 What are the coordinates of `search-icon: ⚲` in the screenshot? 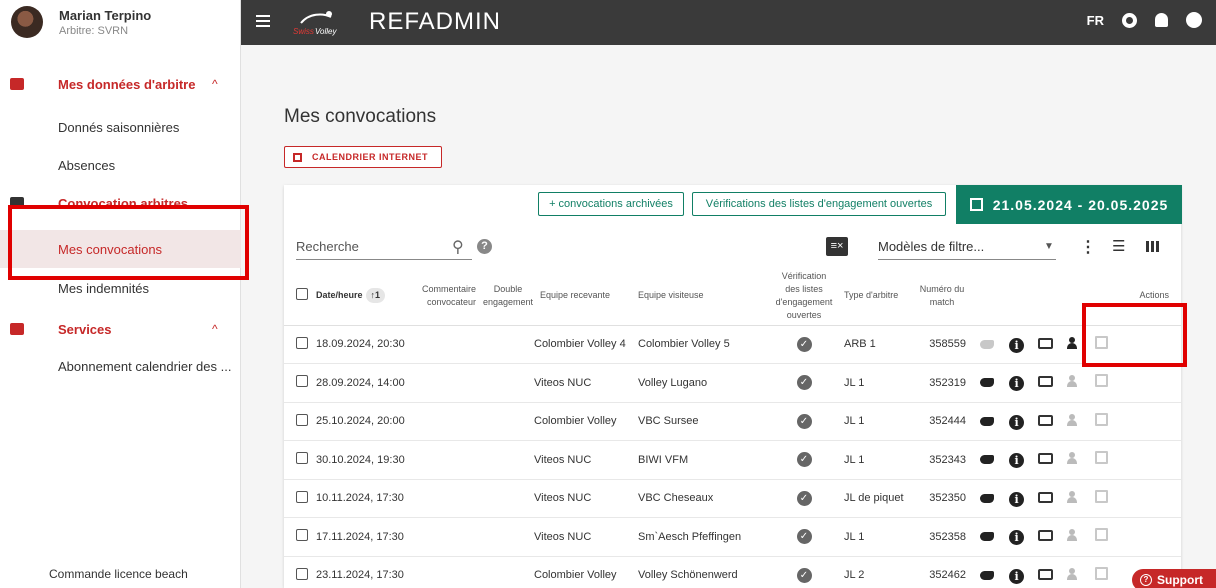 It's located at (458, 247).